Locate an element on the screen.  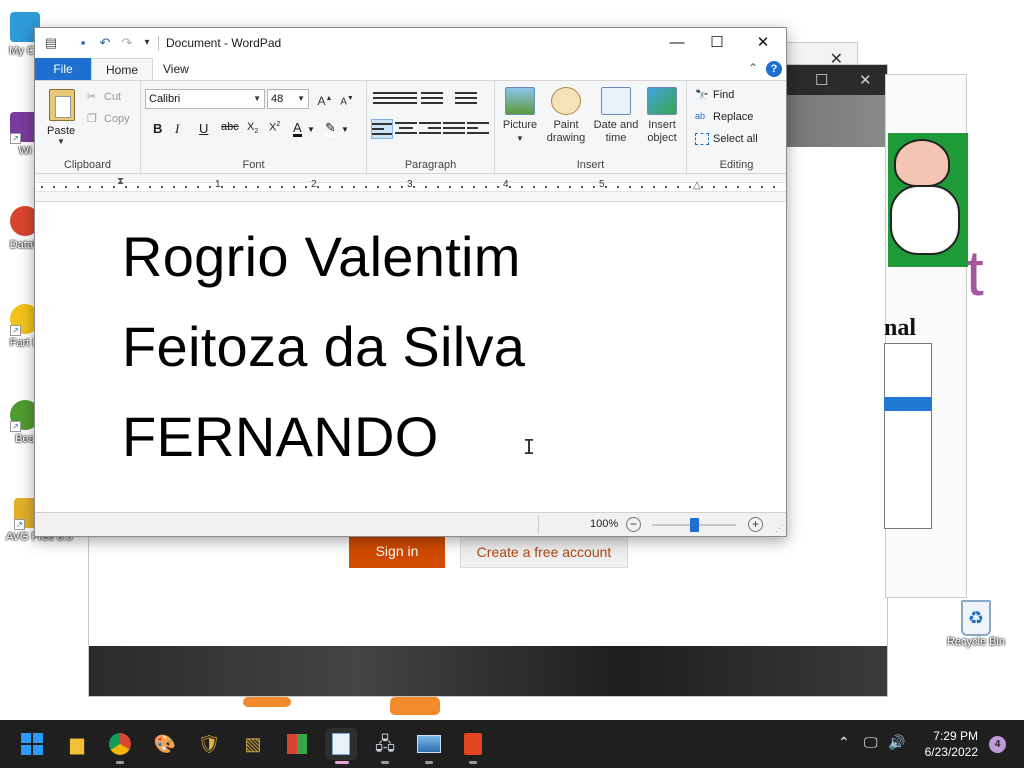
volume-icon: 🔊 is located at coordinates (896, 742).